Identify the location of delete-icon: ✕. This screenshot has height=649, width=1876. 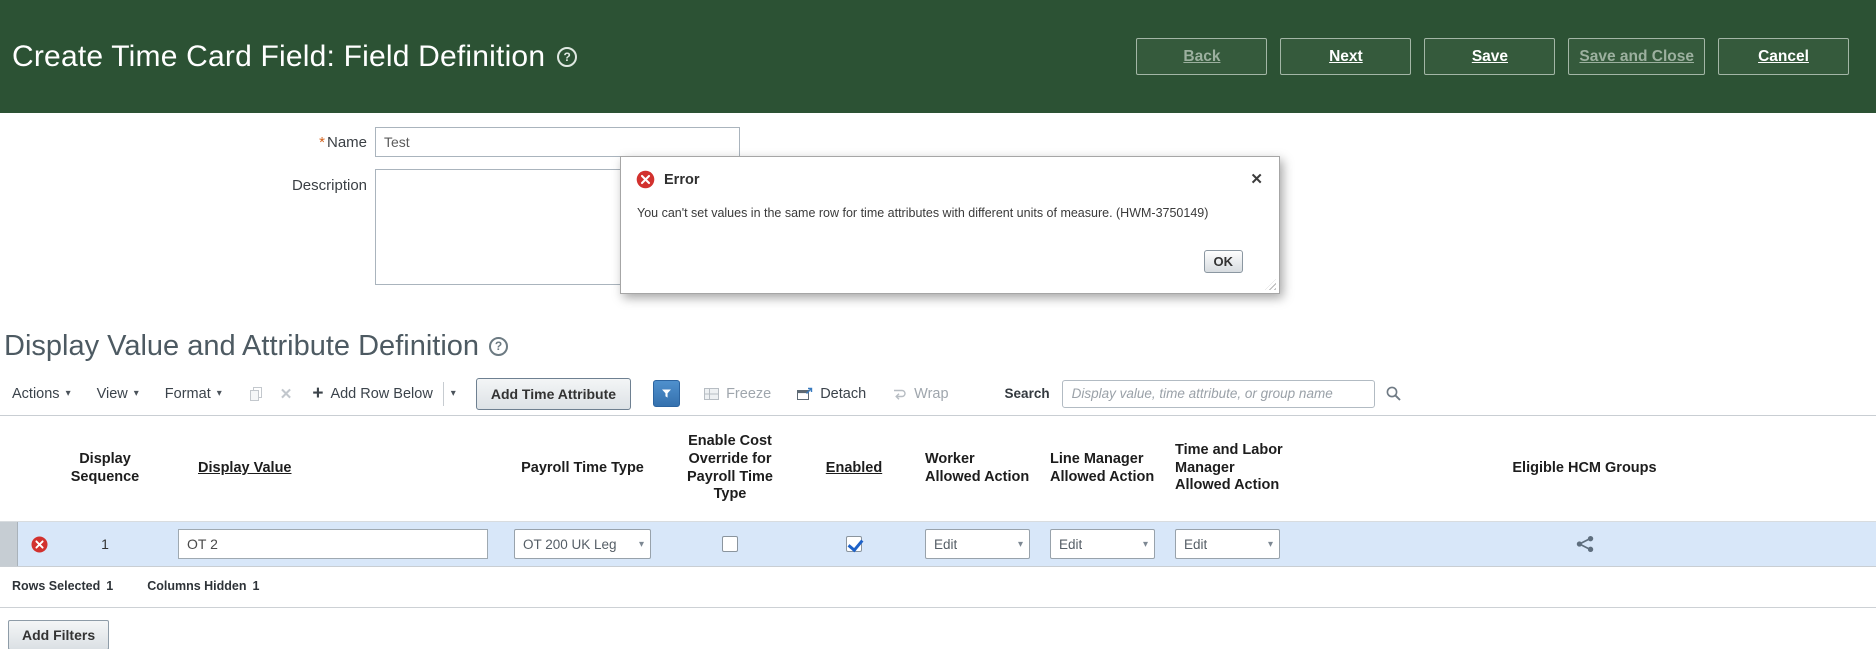
(286, 394).